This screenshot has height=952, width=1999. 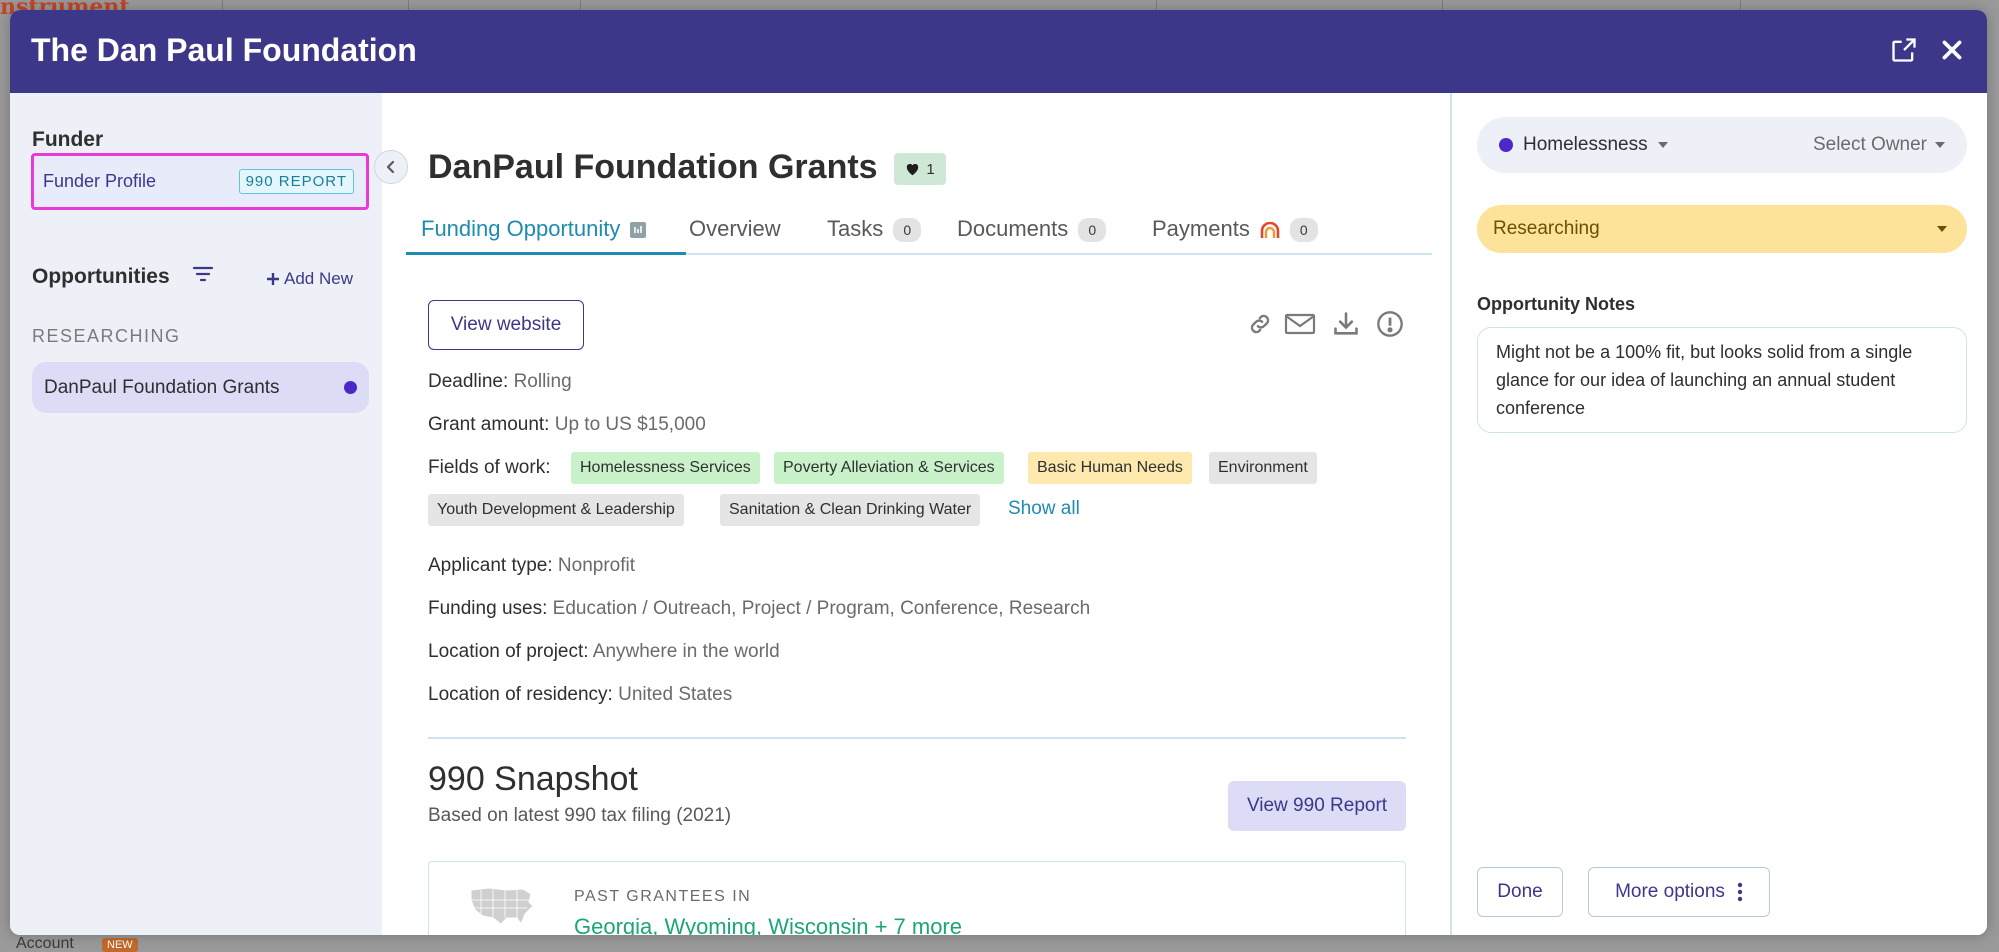 What do you see at coordinates (1270, 233) in the screenshot?
I see `payments-icon` at bounding box center [1270, 233].